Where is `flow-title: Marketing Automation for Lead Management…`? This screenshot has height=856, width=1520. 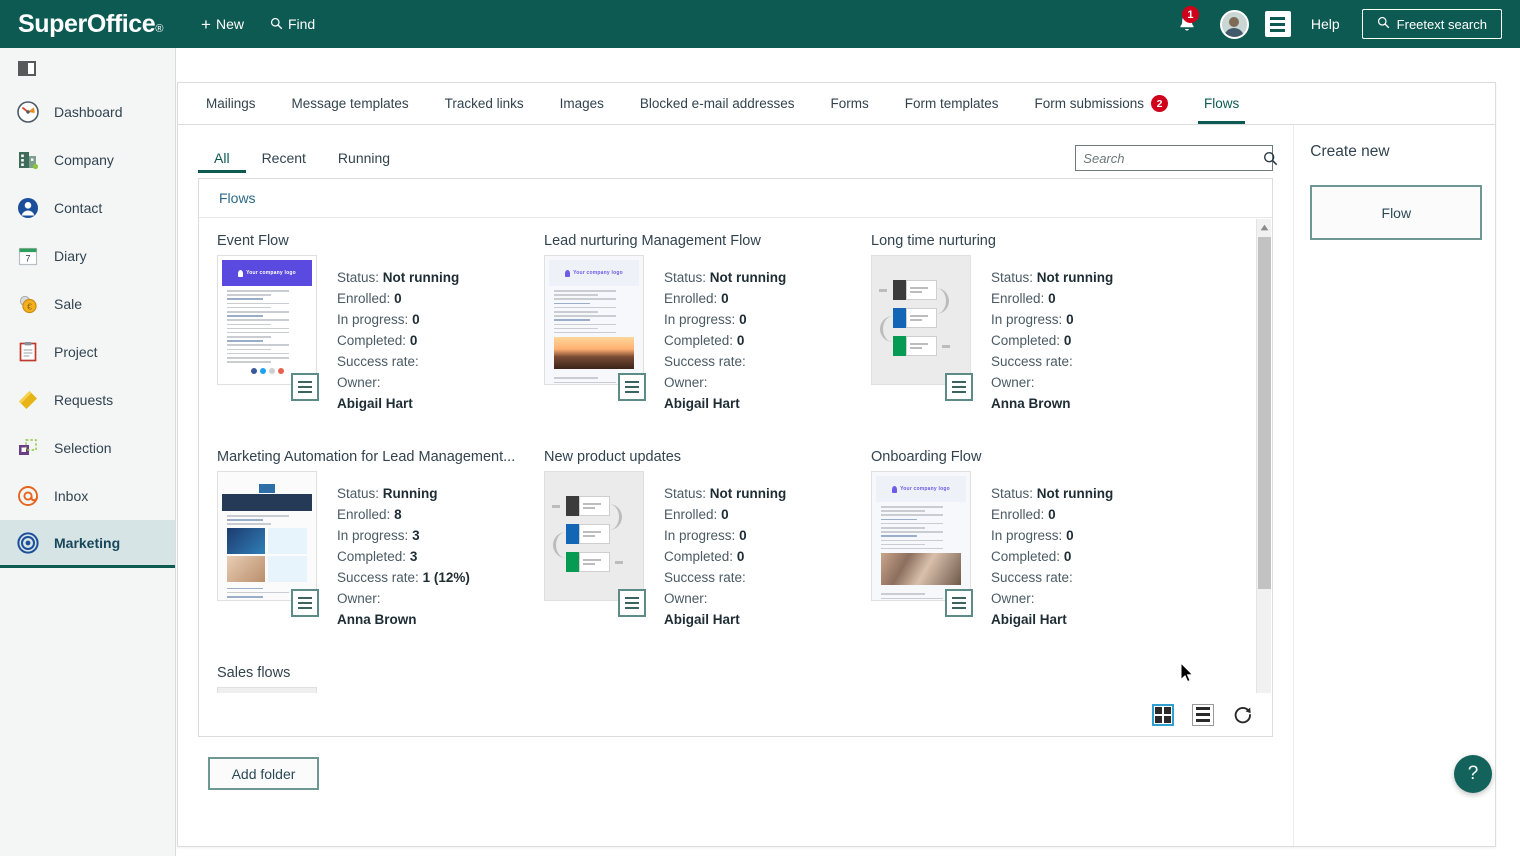 flow-title: Marketing Automation for Lead Management… is located at coordinates (367, 457).